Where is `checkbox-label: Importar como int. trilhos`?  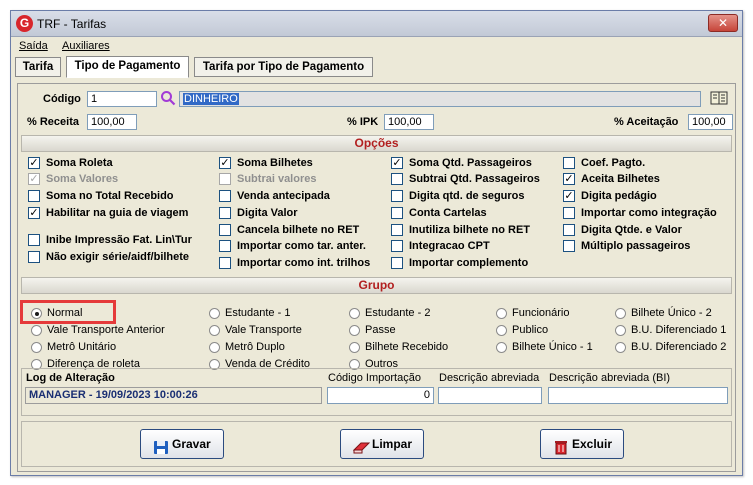 checkbox-label: Importar como int. trilhos is located at coordinates (304, 263).